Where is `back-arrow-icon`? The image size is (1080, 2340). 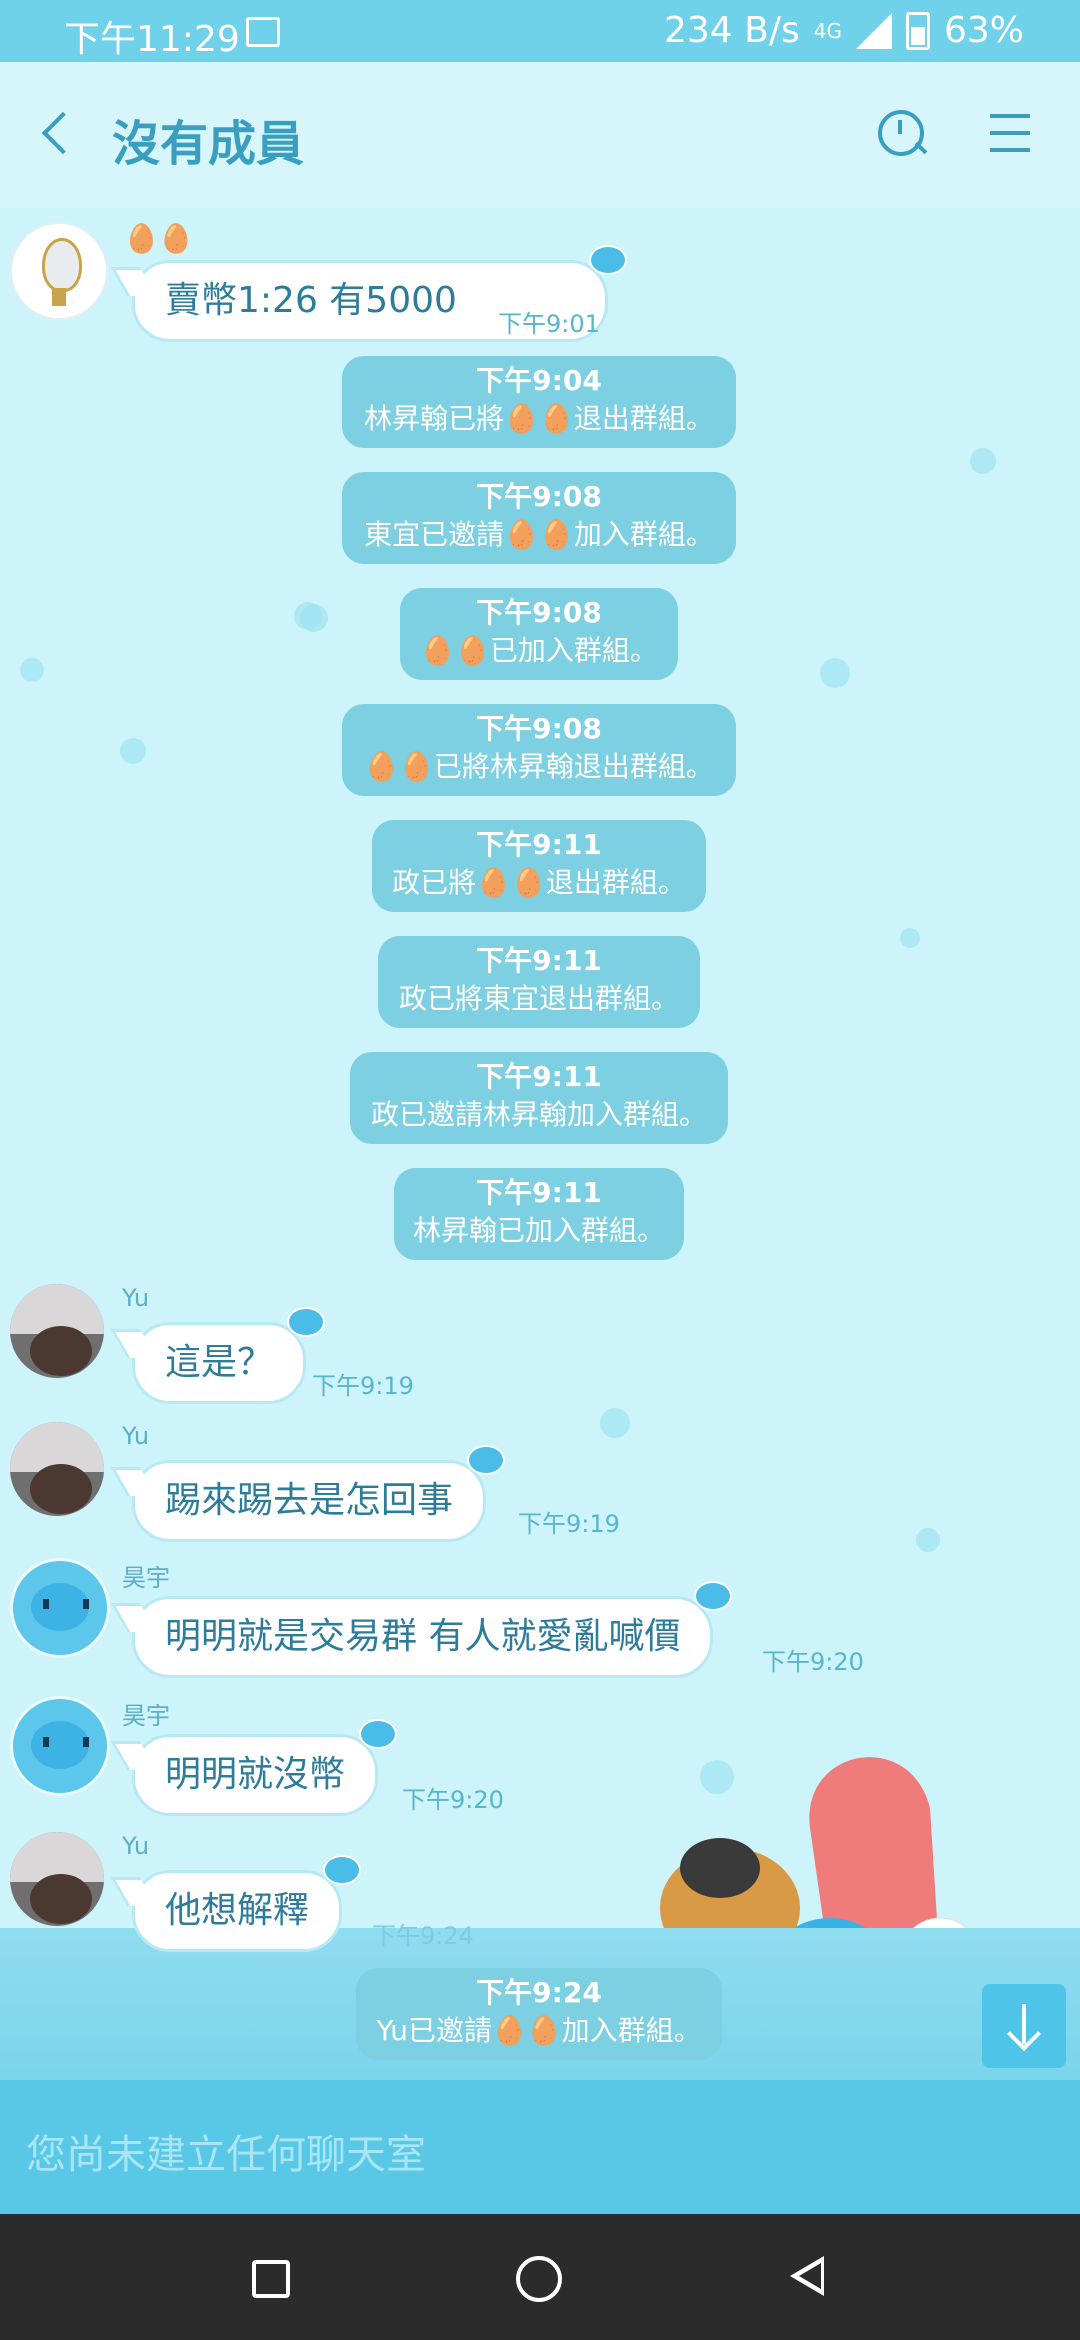
back-arrow-icon is located at coordinates (60, 132).